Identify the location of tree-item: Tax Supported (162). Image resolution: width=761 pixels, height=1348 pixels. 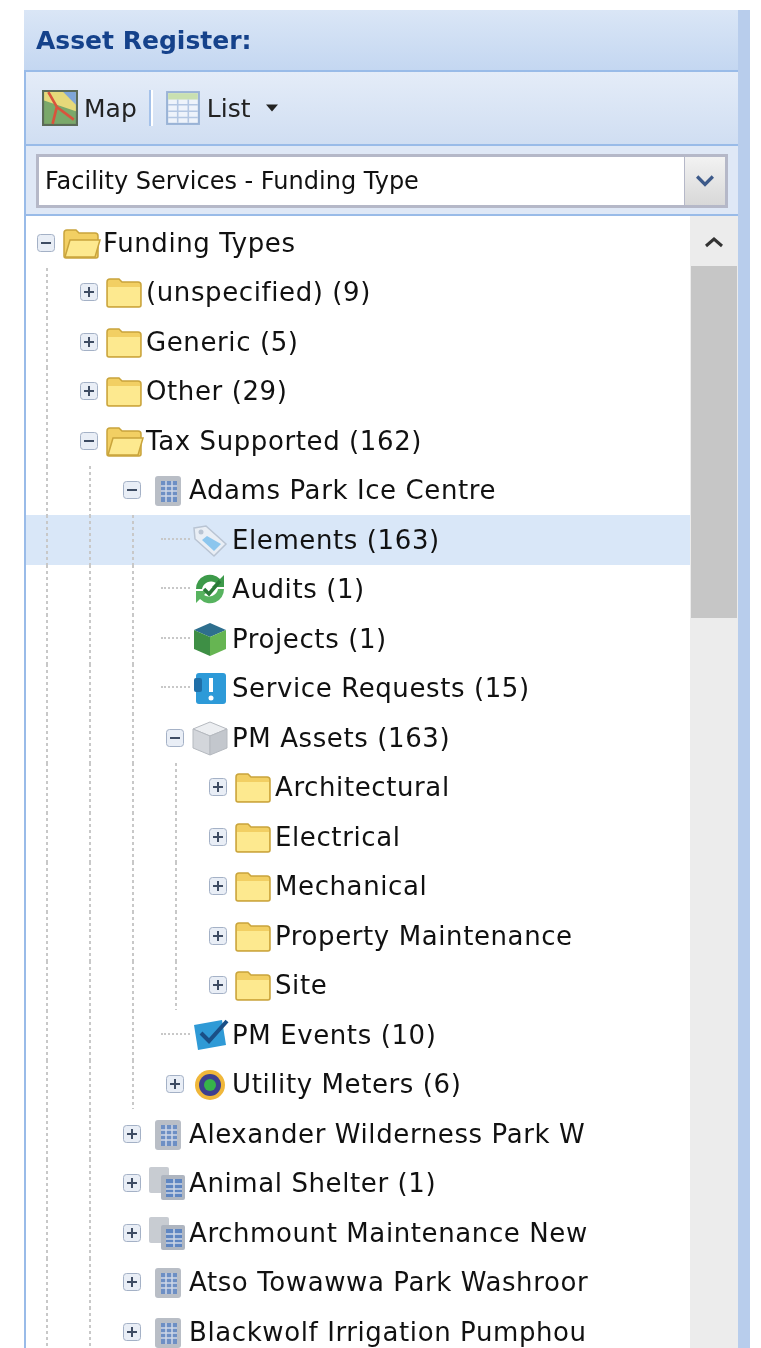
(358, 441).